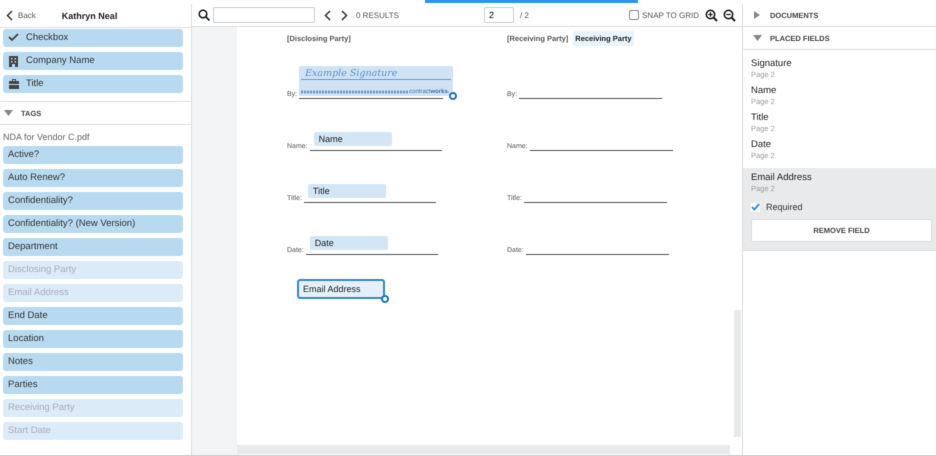 This screenshot has width=936, height=456. I want to click on tag-item: Parties, so click(93, 385).